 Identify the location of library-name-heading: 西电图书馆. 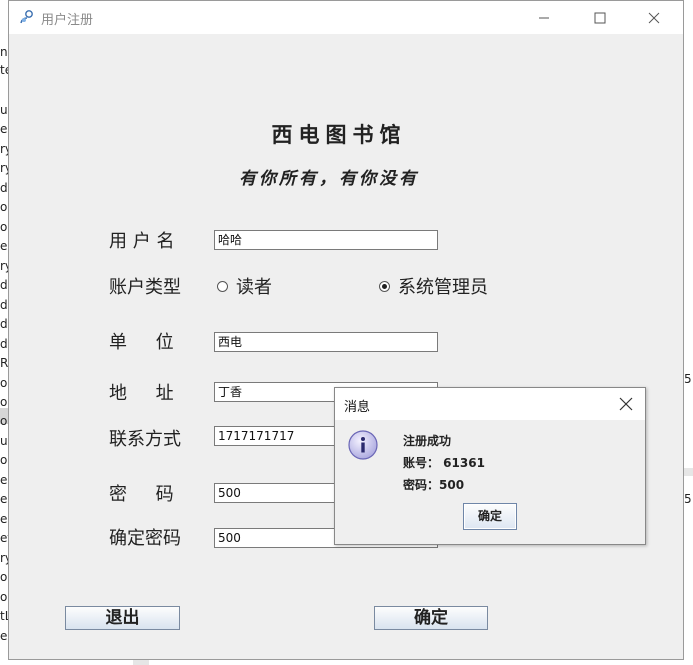
(339, 134).